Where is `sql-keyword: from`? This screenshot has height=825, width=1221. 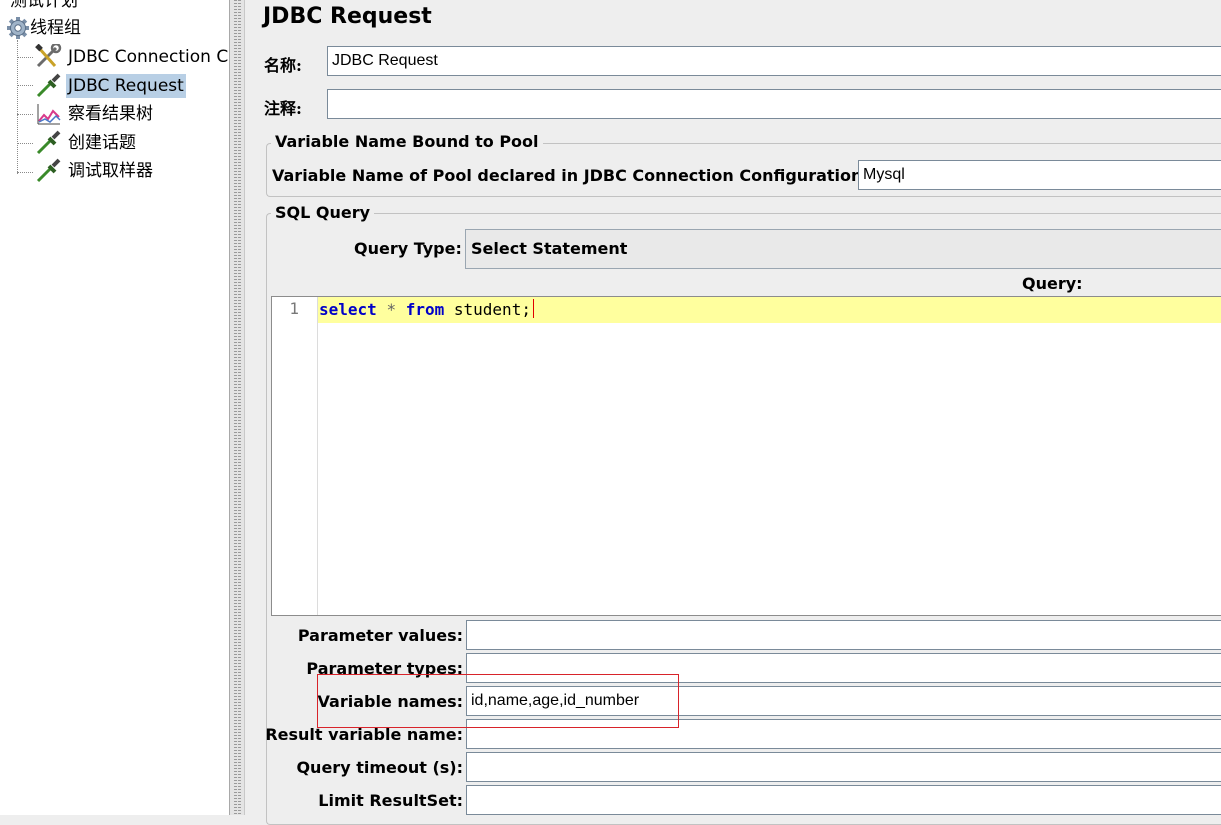 sql-keyword: from is located at coordinates (425, 309).